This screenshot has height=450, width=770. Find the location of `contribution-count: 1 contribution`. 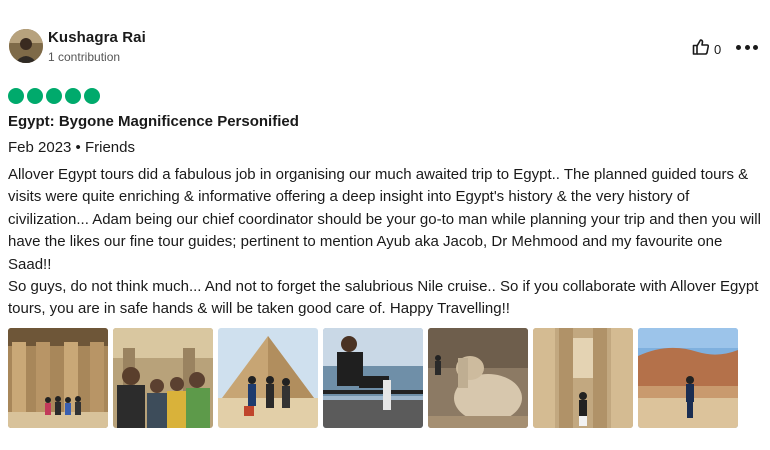

contribution-count: 1 contribution is located at coordinates (84, 57).